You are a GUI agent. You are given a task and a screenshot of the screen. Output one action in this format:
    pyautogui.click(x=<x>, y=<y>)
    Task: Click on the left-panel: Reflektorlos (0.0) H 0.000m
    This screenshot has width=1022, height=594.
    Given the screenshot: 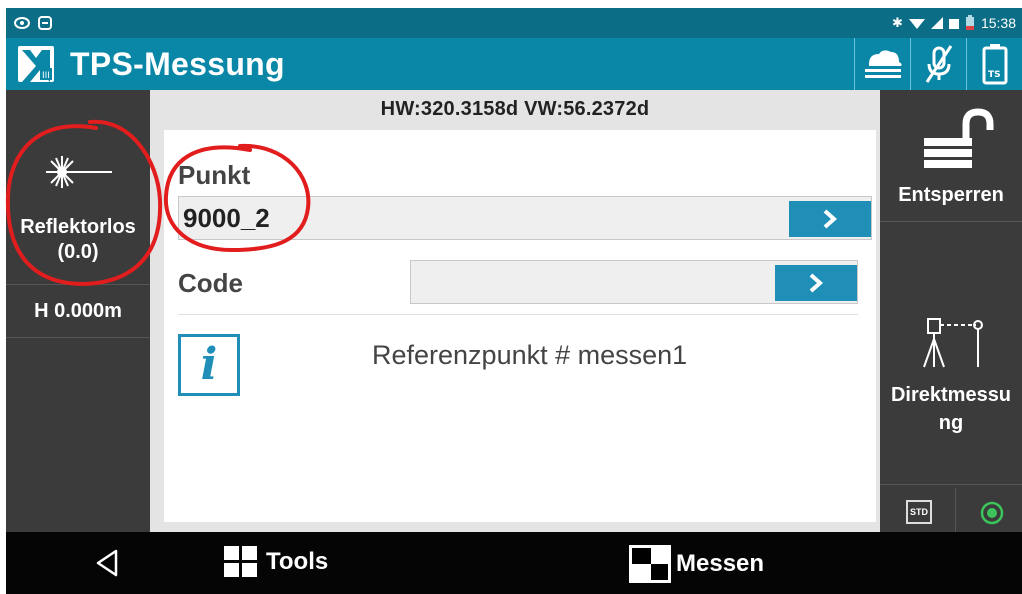 What is the action you would take?
    pyautogui.click(x=78, y=311)
    